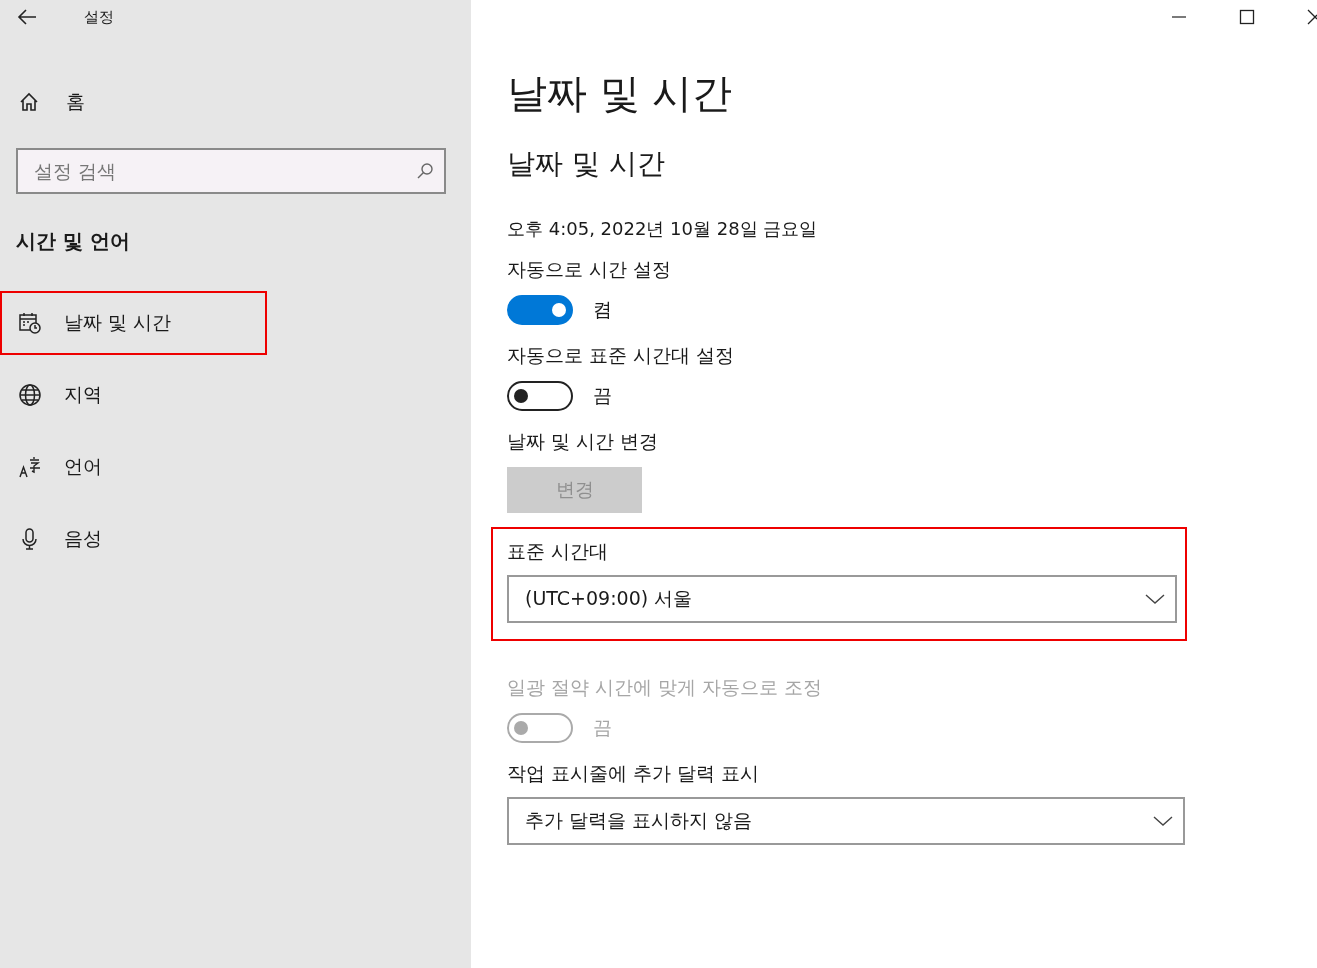 The image size is (1317, 968). Describe the element at coordinates (846, 821) in the screenshot. I see `dropdown: 추가 달력을 표시하지 않음` at that location.